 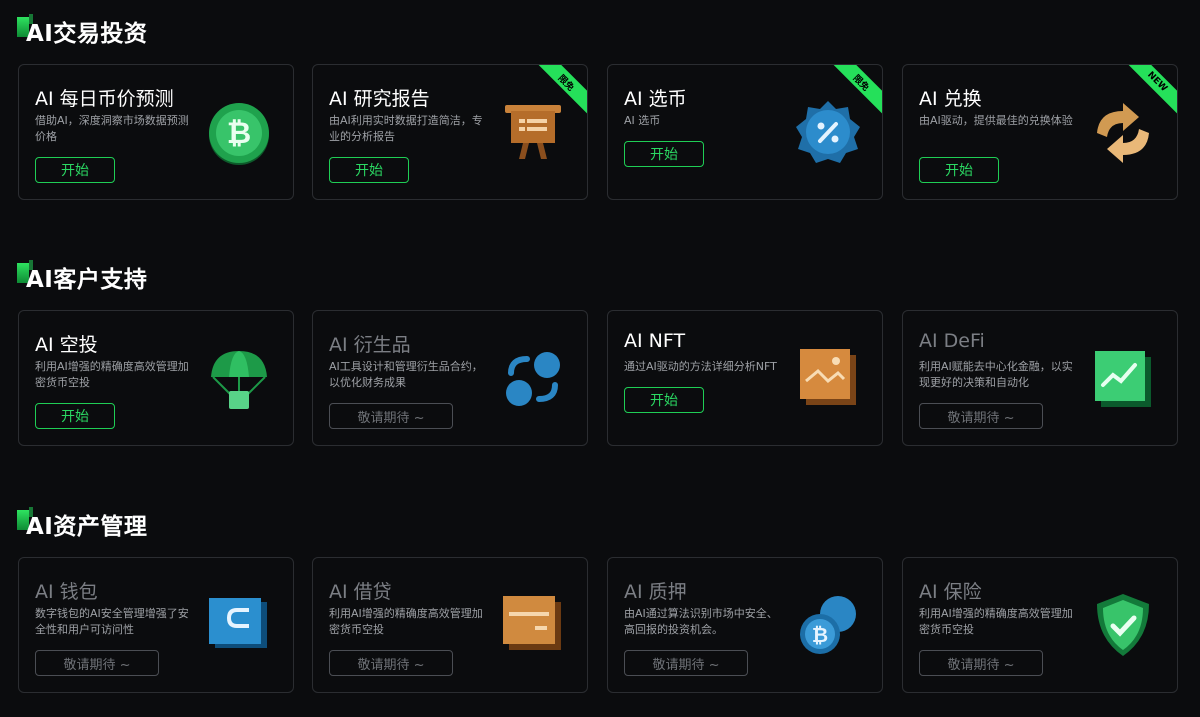 I want to click on card-title: AI 钱包, so click(x=66, y=592).